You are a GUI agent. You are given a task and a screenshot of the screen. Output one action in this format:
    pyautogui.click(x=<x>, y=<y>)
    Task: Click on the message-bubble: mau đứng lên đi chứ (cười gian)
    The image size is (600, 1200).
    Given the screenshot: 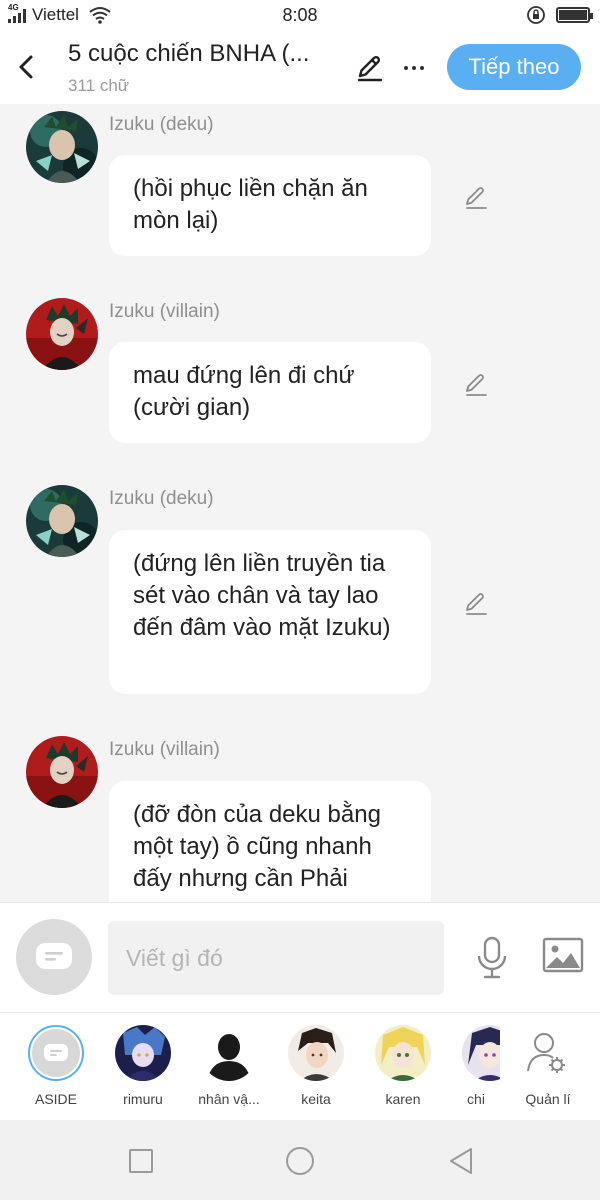 What is the action you would take?
    pyautogui.click(x=270, y=392)
    